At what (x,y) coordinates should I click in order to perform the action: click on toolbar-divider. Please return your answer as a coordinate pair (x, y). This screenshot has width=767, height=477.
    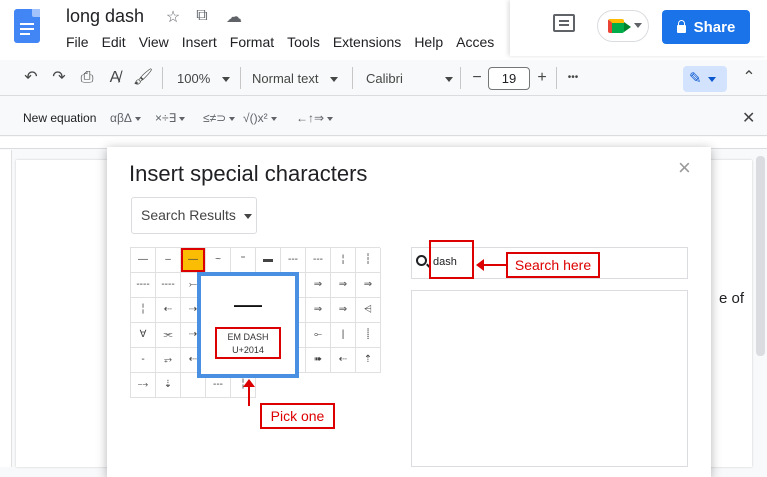
    Looking at the image, I should click on (460, 78).